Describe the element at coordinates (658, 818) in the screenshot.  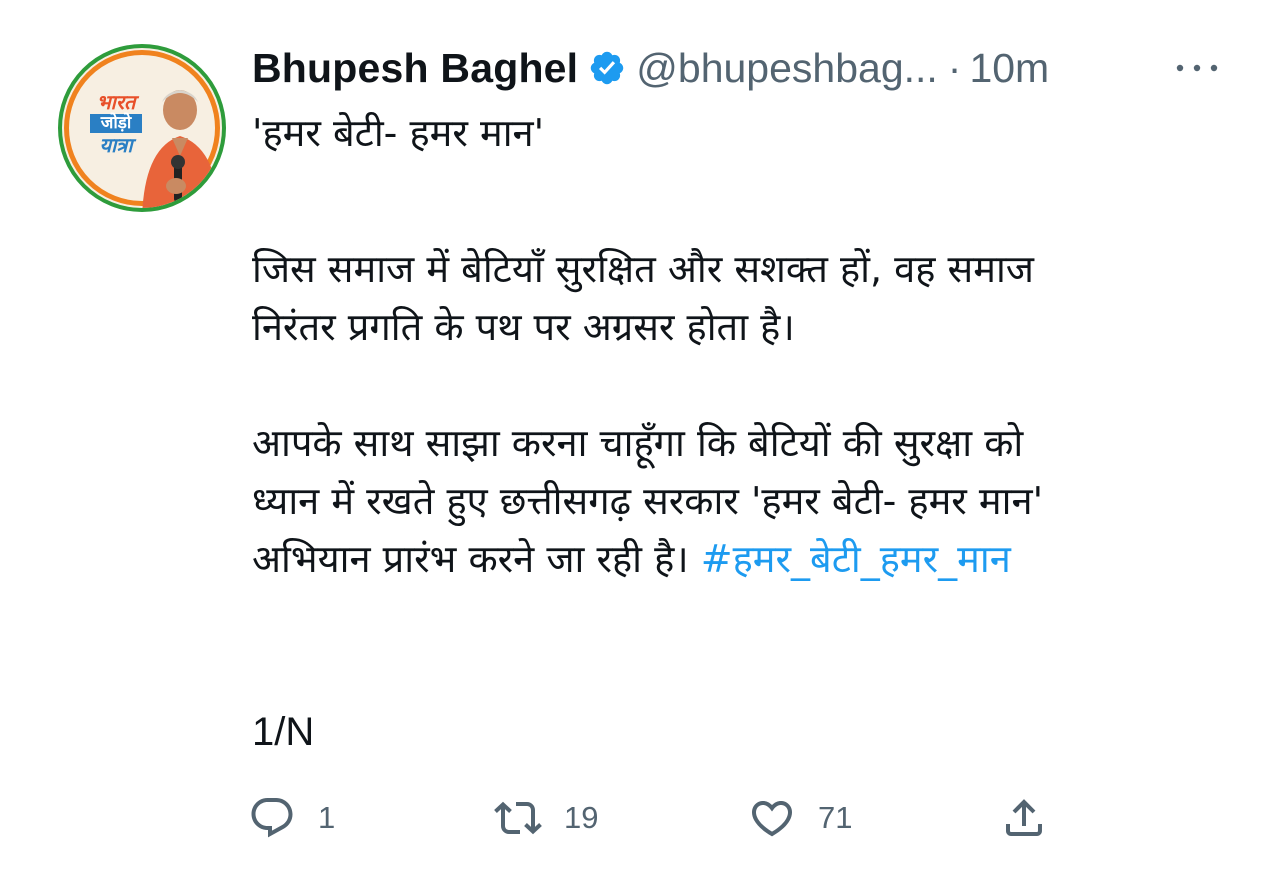
I see `action-bar: 1 19 71` at that location.